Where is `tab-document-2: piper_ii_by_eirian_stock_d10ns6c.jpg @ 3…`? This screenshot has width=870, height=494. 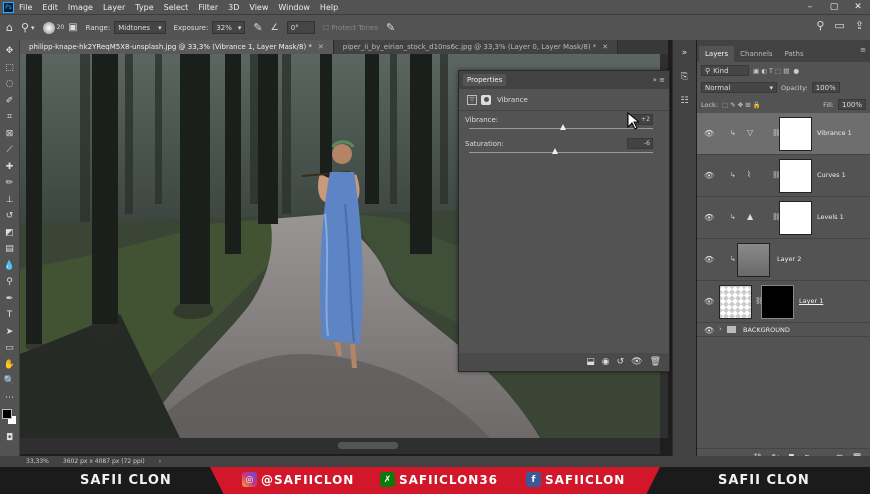
tab-document-2: piper_ii_by_eirian_stock_d10ns6c.jpg @ 3… is located at coordinates (476, 47).